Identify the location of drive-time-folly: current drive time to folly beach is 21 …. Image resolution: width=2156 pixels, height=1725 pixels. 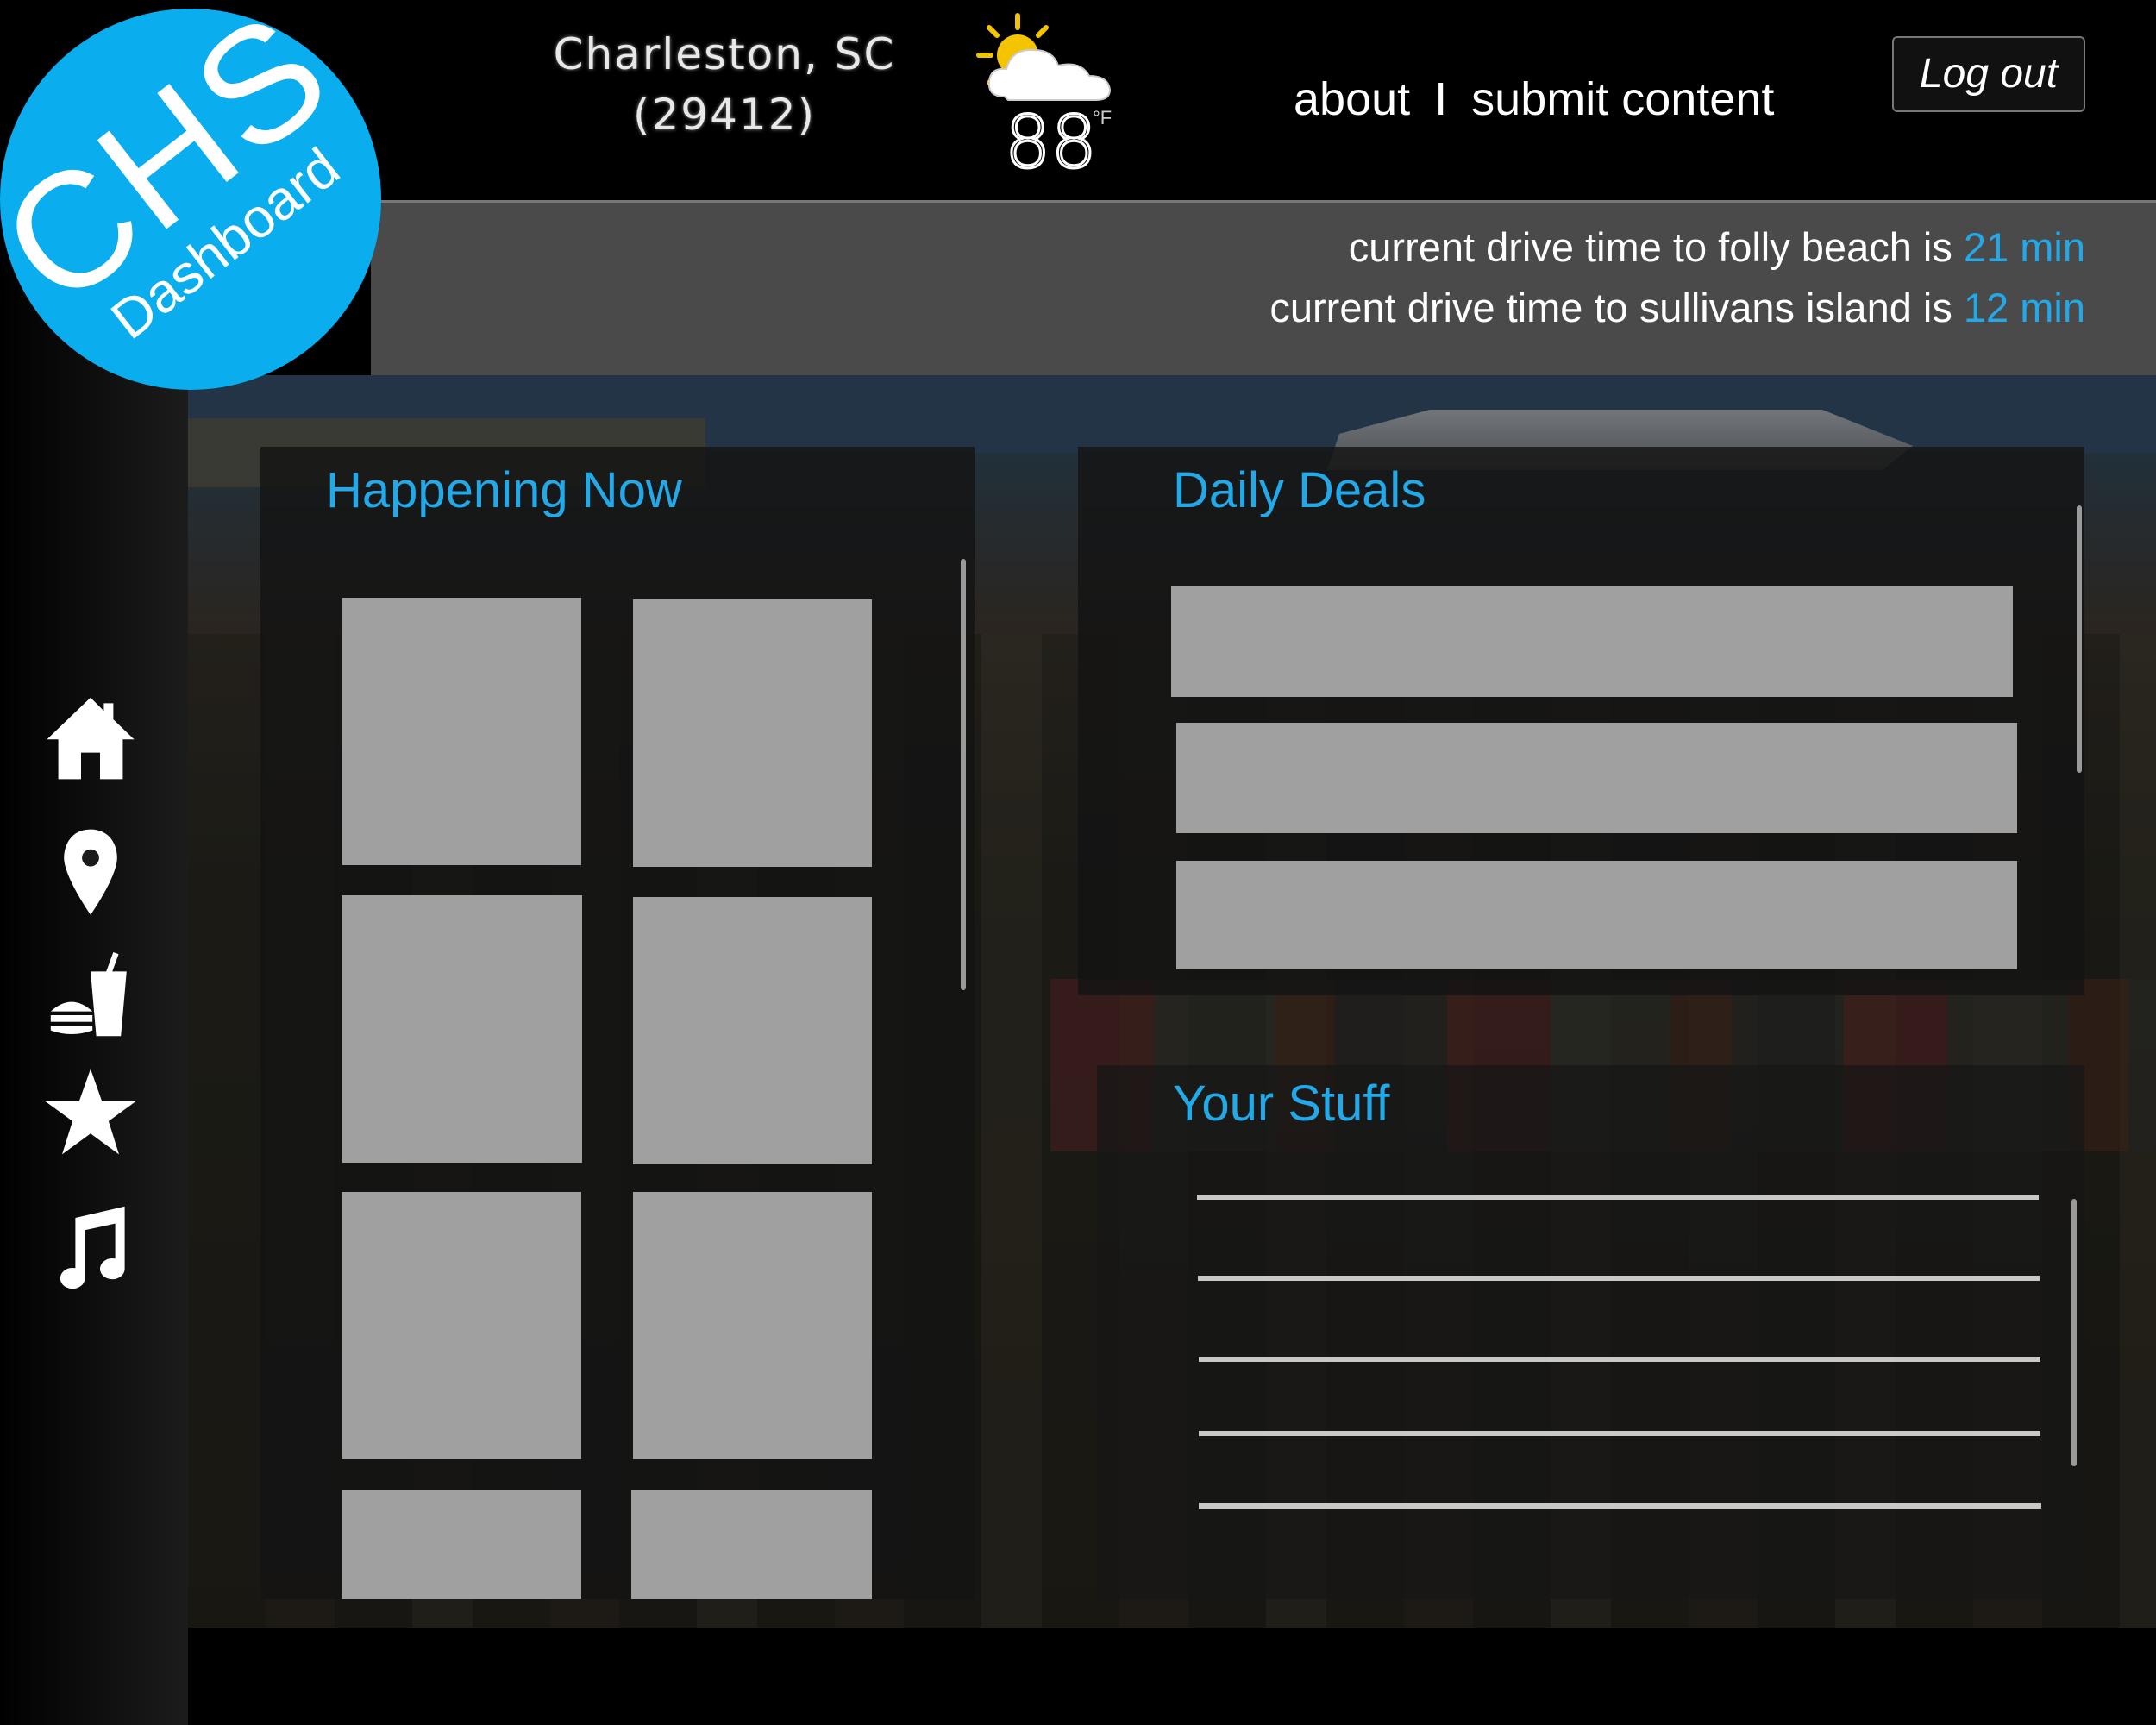
(1716, 247).